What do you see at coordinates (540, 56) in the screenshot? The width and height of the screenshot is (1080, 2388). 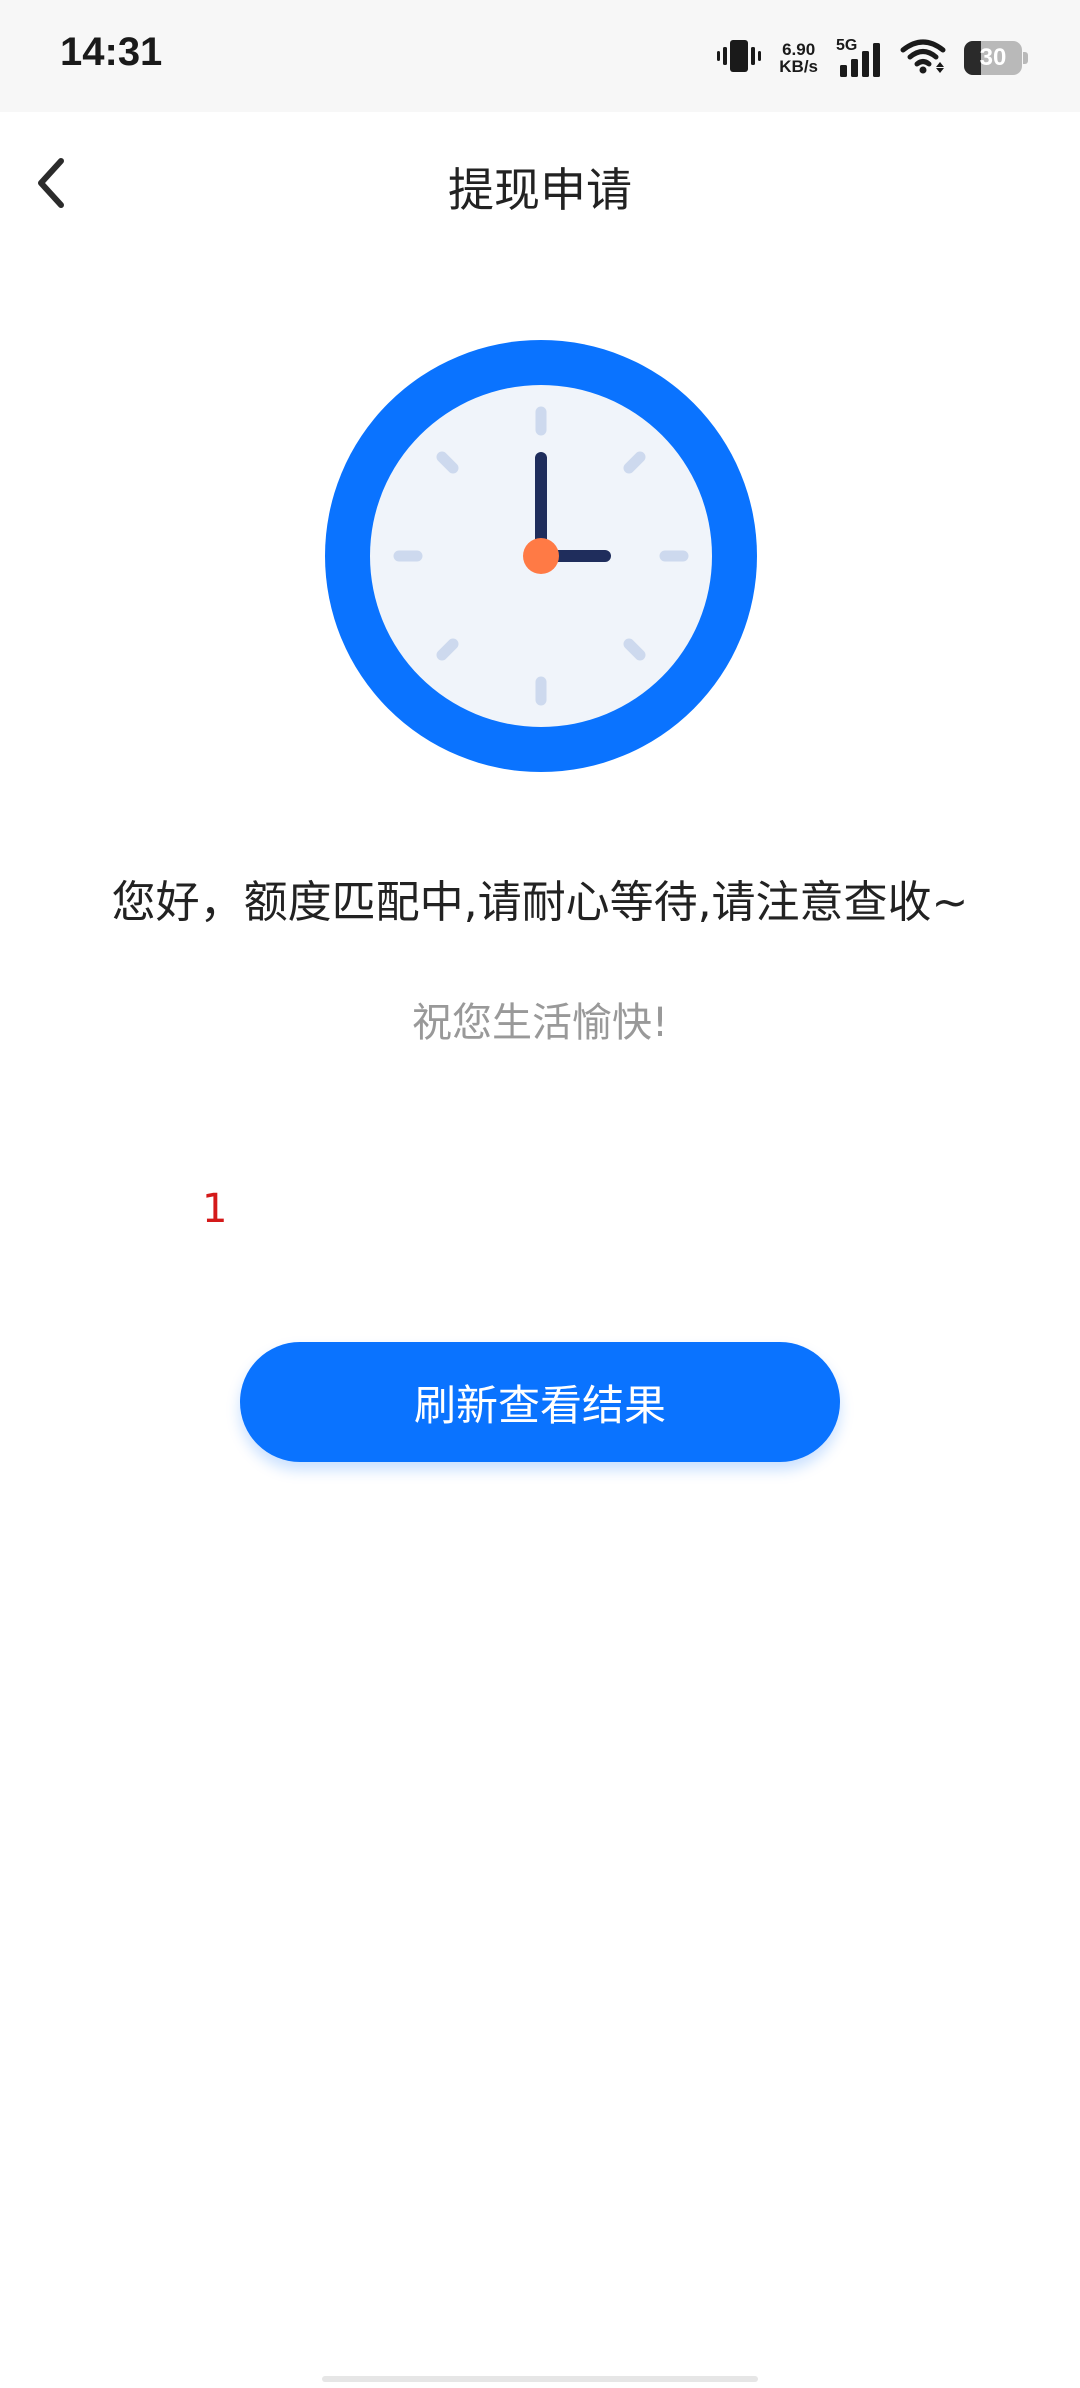 I see `status-bar: 14:31 6.90 KB/s 5G 30` at bounding box center [540, 56].